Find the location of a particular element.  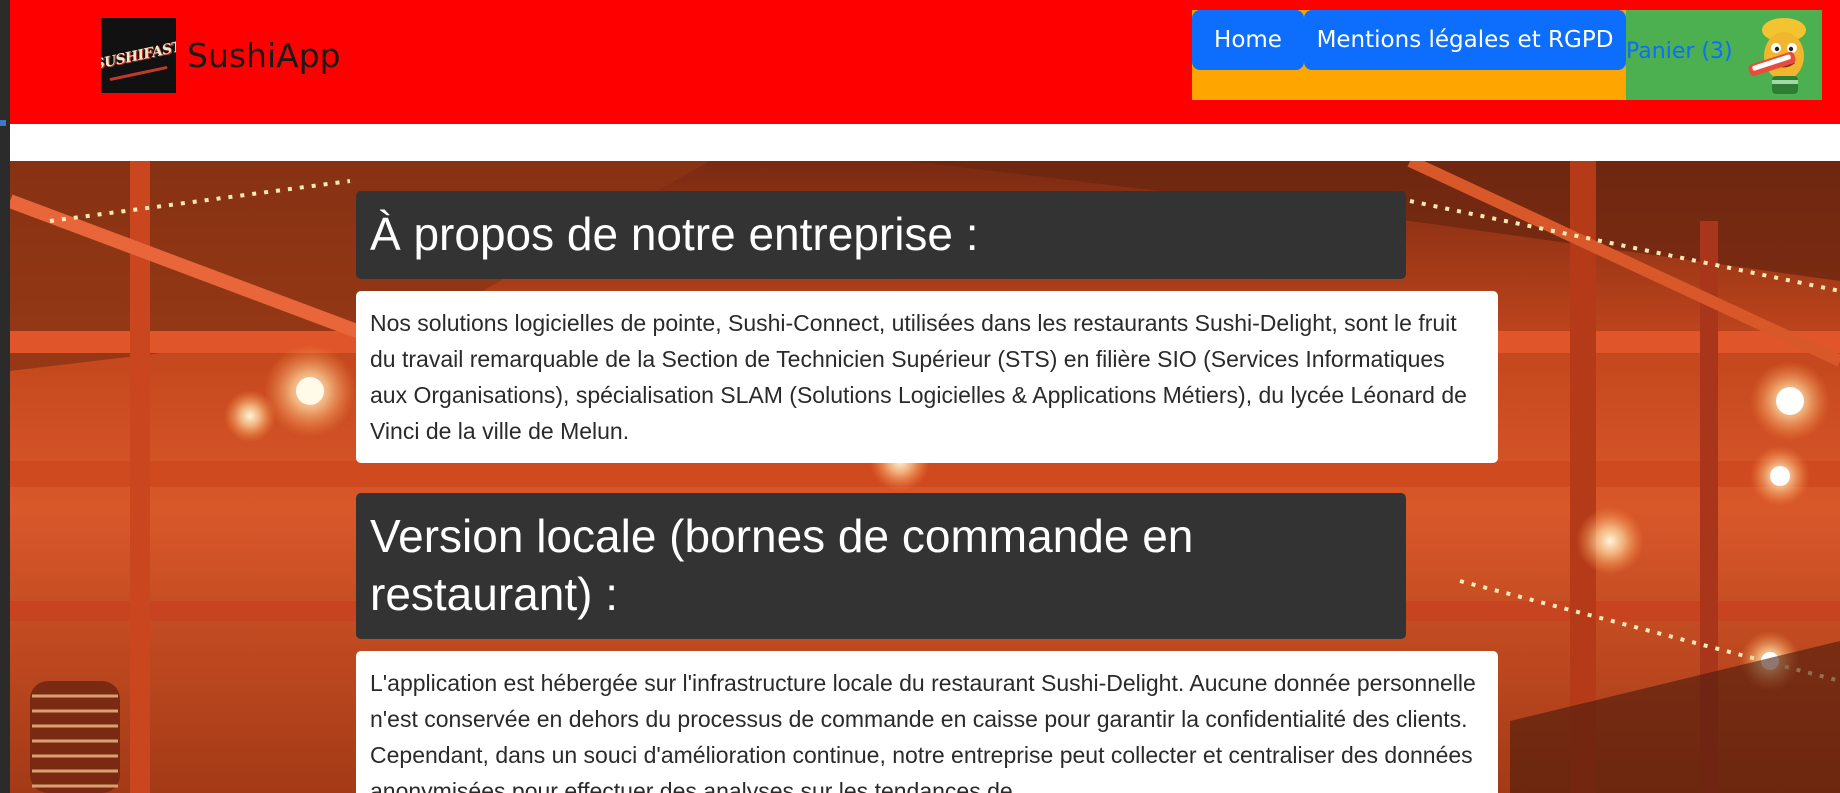

nav-links-container: Home Mentions légales et RGPD is located at coordinates (1409, 55).